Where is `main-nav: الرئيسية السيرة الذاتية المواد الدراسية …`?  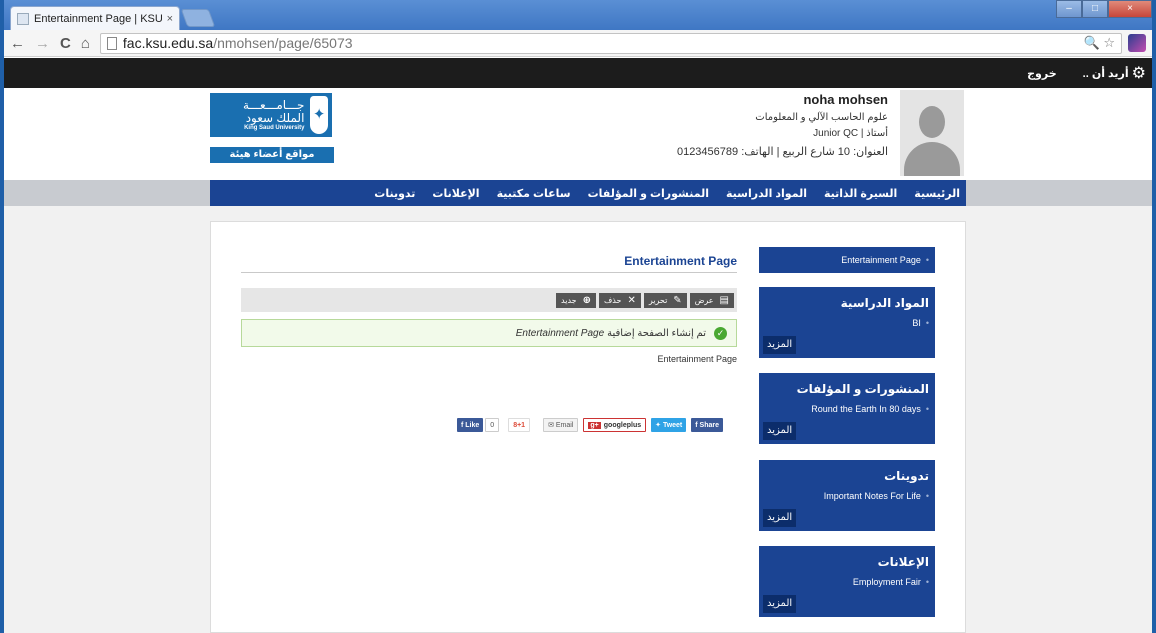
main-nav: الرئيسية السيرة الذاتية المواد الدراسية … is located at coordinates (588, 193).